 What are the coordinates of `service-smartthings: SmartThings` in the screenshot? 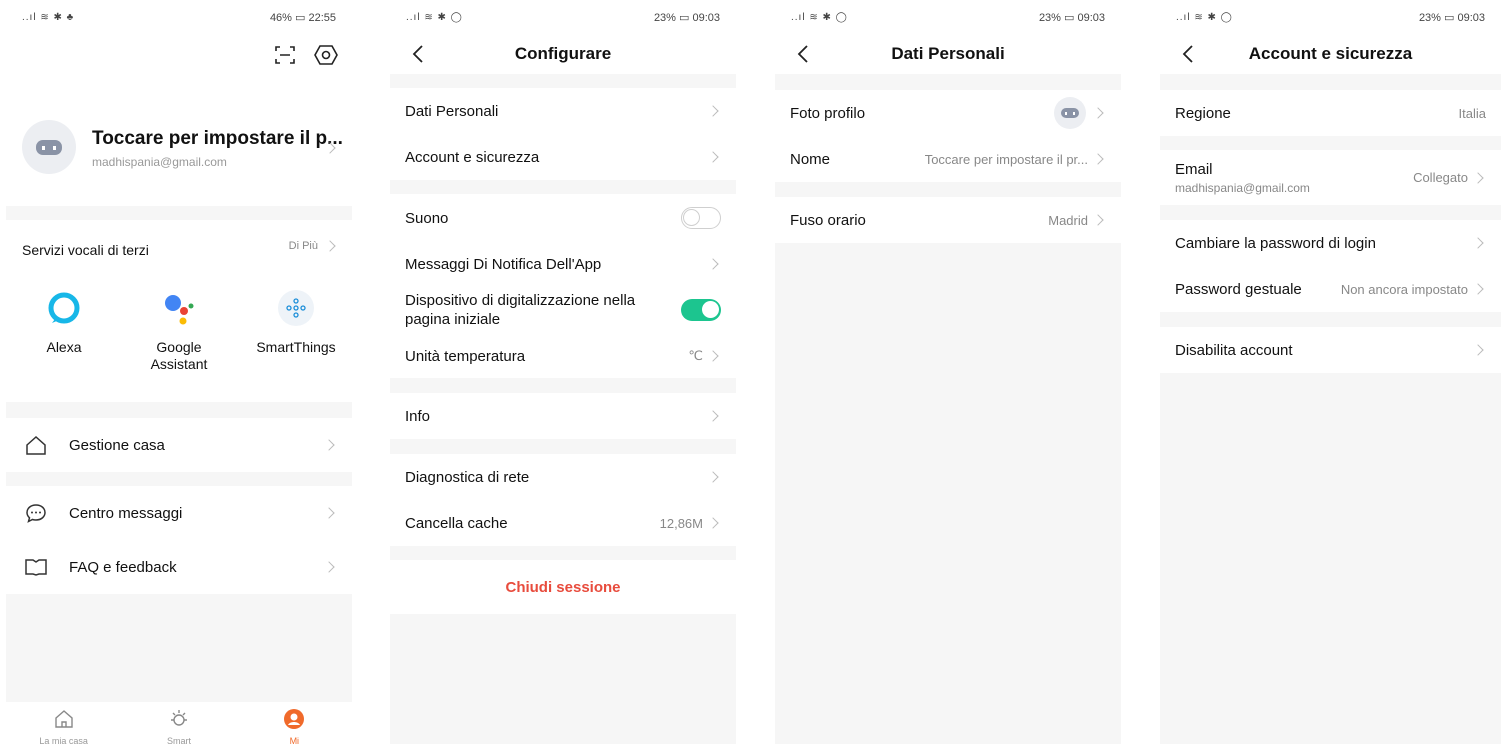 It's located at (296, 322).